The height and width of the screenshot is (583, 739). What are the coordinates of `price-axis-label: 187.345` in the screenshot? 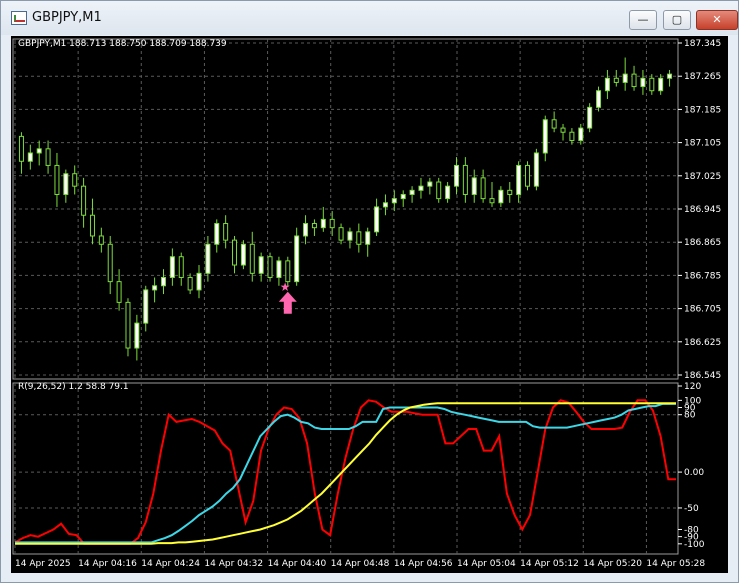 It's located at (702, 44).